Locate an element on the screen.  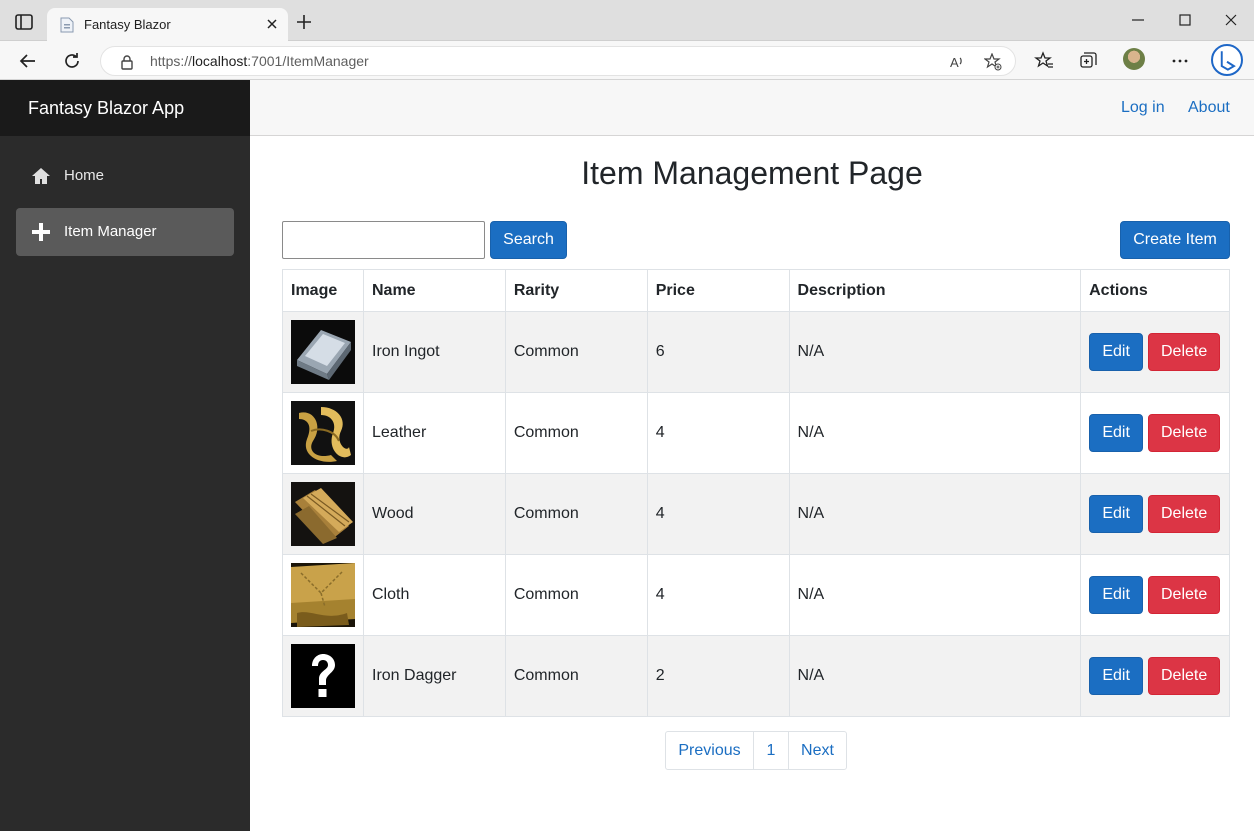
column-header-description: Description is located at coordinates (935, 290).